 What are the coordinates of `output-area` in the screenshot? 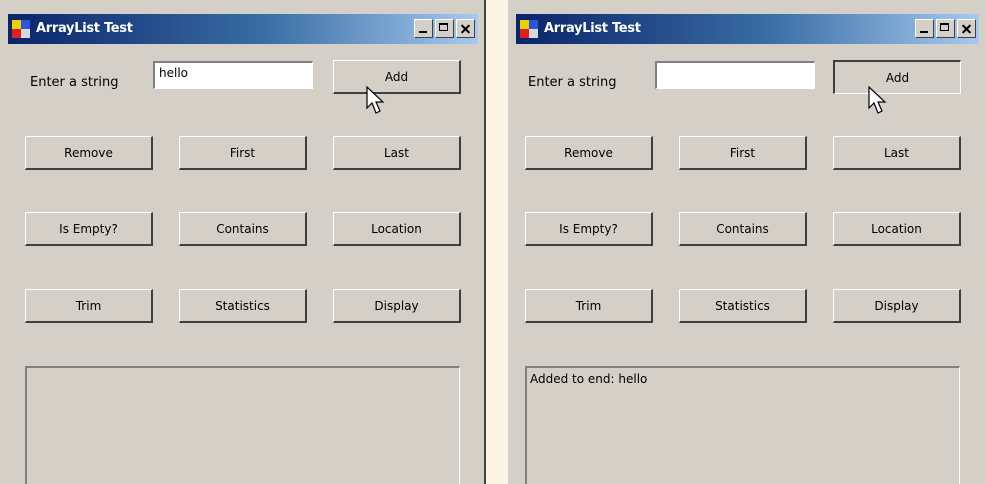 It's located at (242, 425).